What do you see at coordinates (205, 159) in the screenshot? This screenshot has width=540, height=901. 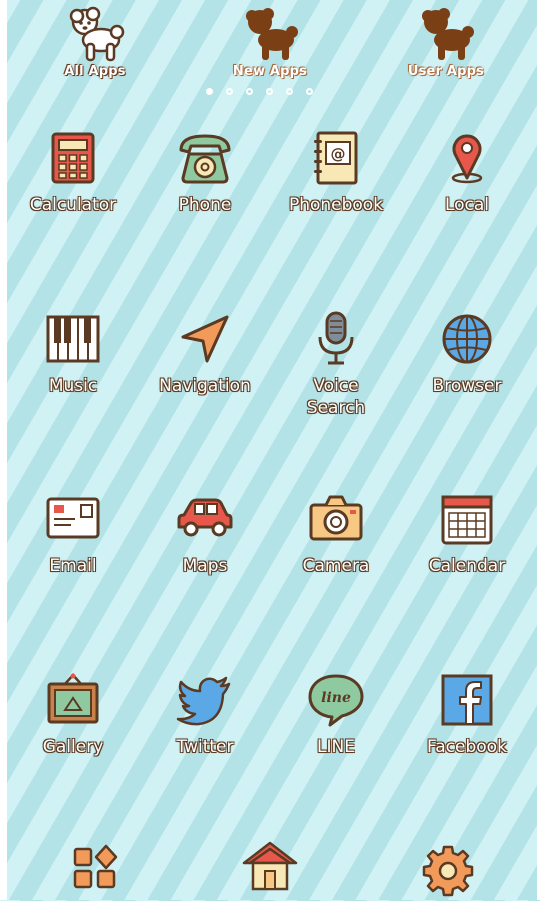 I see `phone-icon` at bounding box center [205, 159].